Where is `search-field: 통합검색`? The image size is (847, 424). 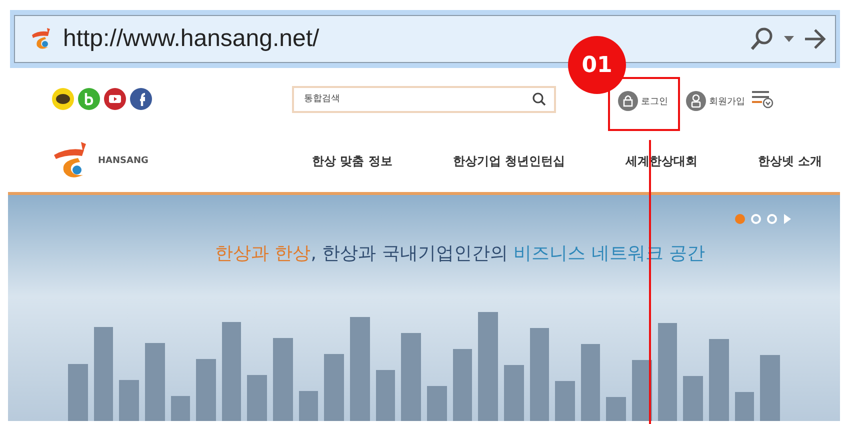
search-field: 통합검색 is located at coordinates (424, 99).